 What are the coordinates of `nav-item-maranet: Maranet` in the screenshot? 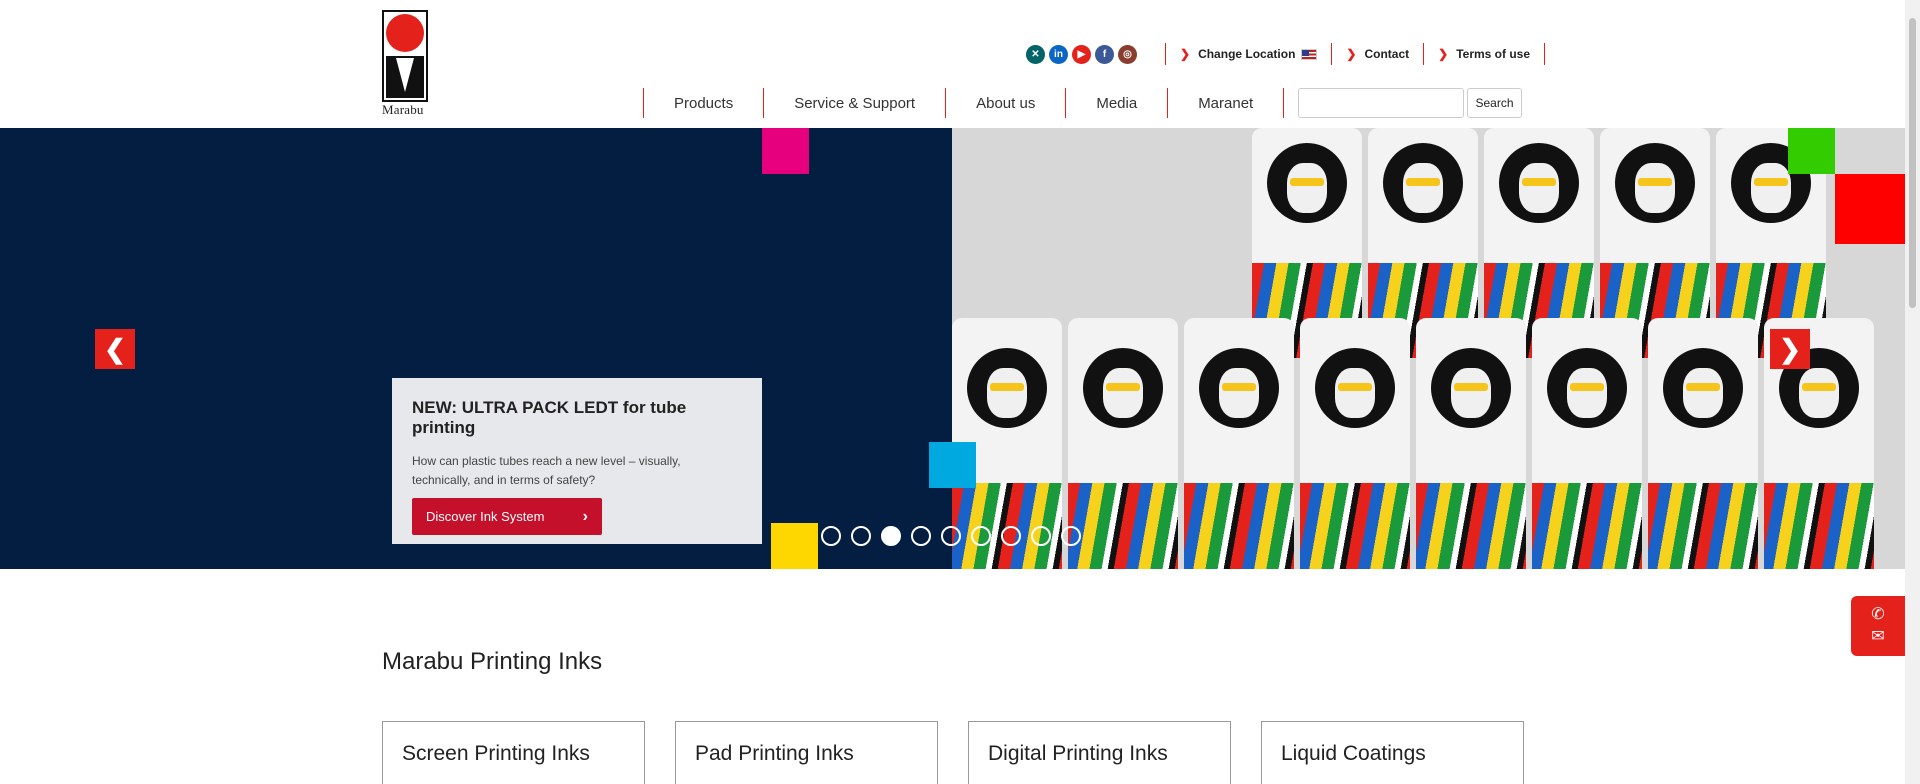 It's located at (1225, 103).